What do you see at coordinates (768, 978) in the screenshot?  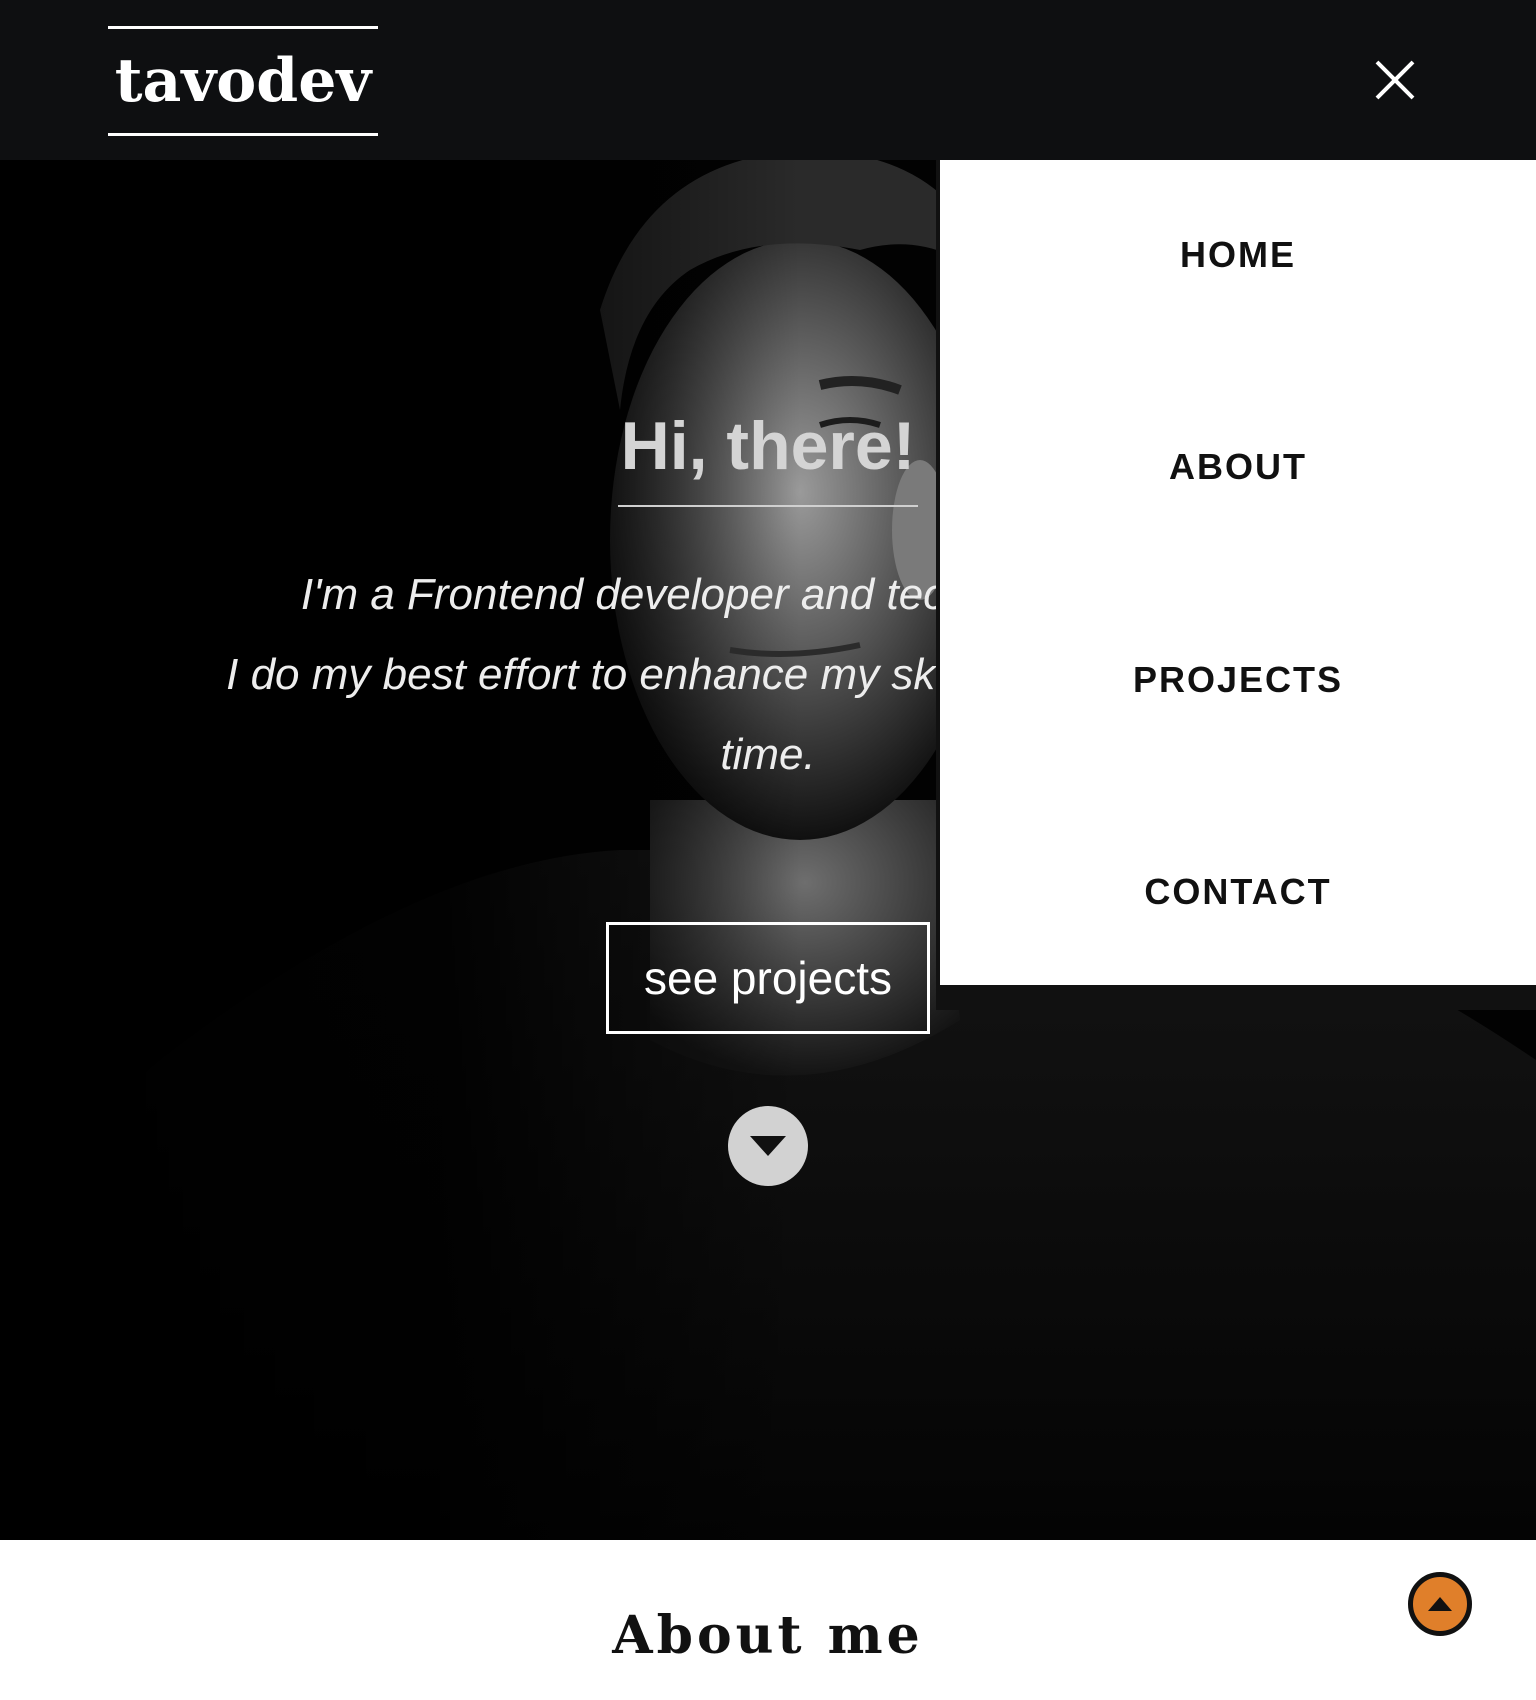 I see `see-projects-button: see projects` at bounding box center [768, 978].